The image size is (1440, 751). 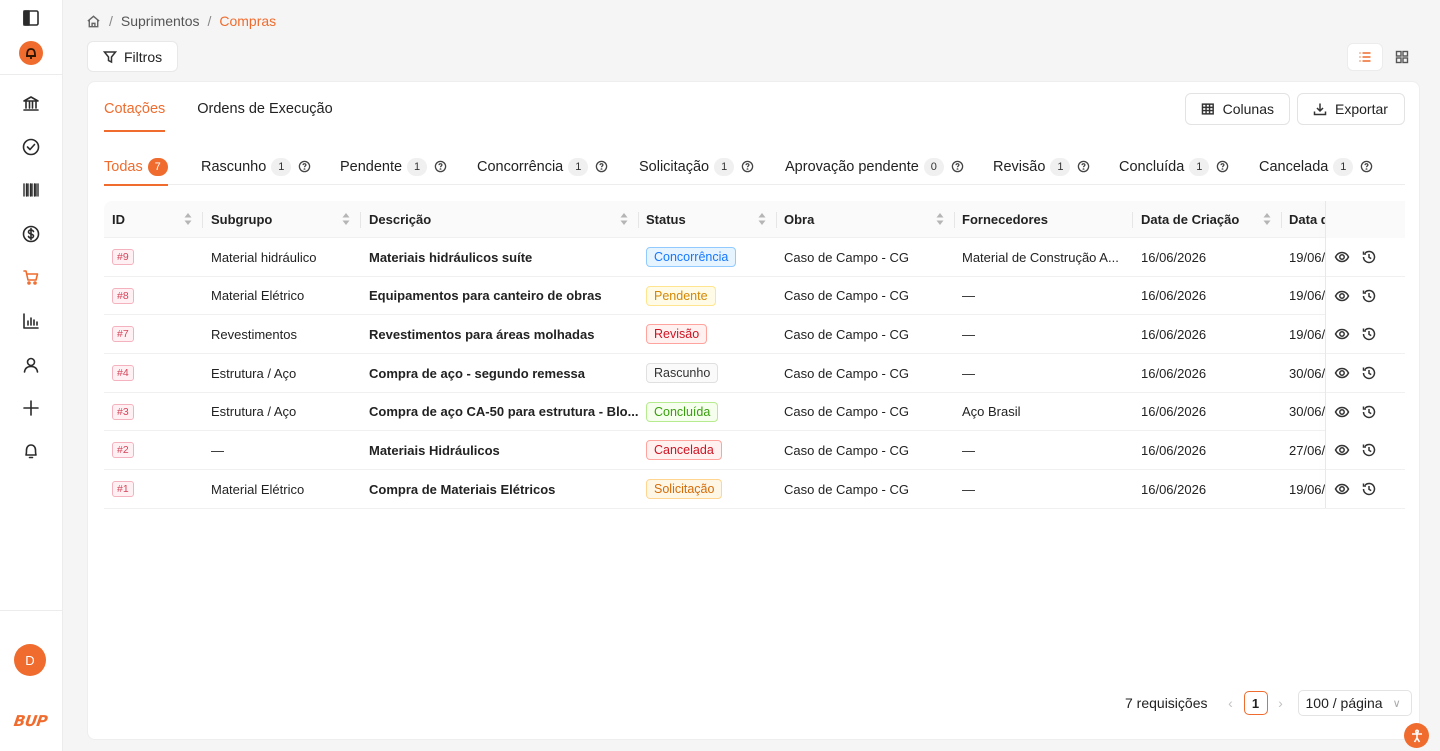 I want to click on status-badge: Rascunho, so click(x=682, y=373).